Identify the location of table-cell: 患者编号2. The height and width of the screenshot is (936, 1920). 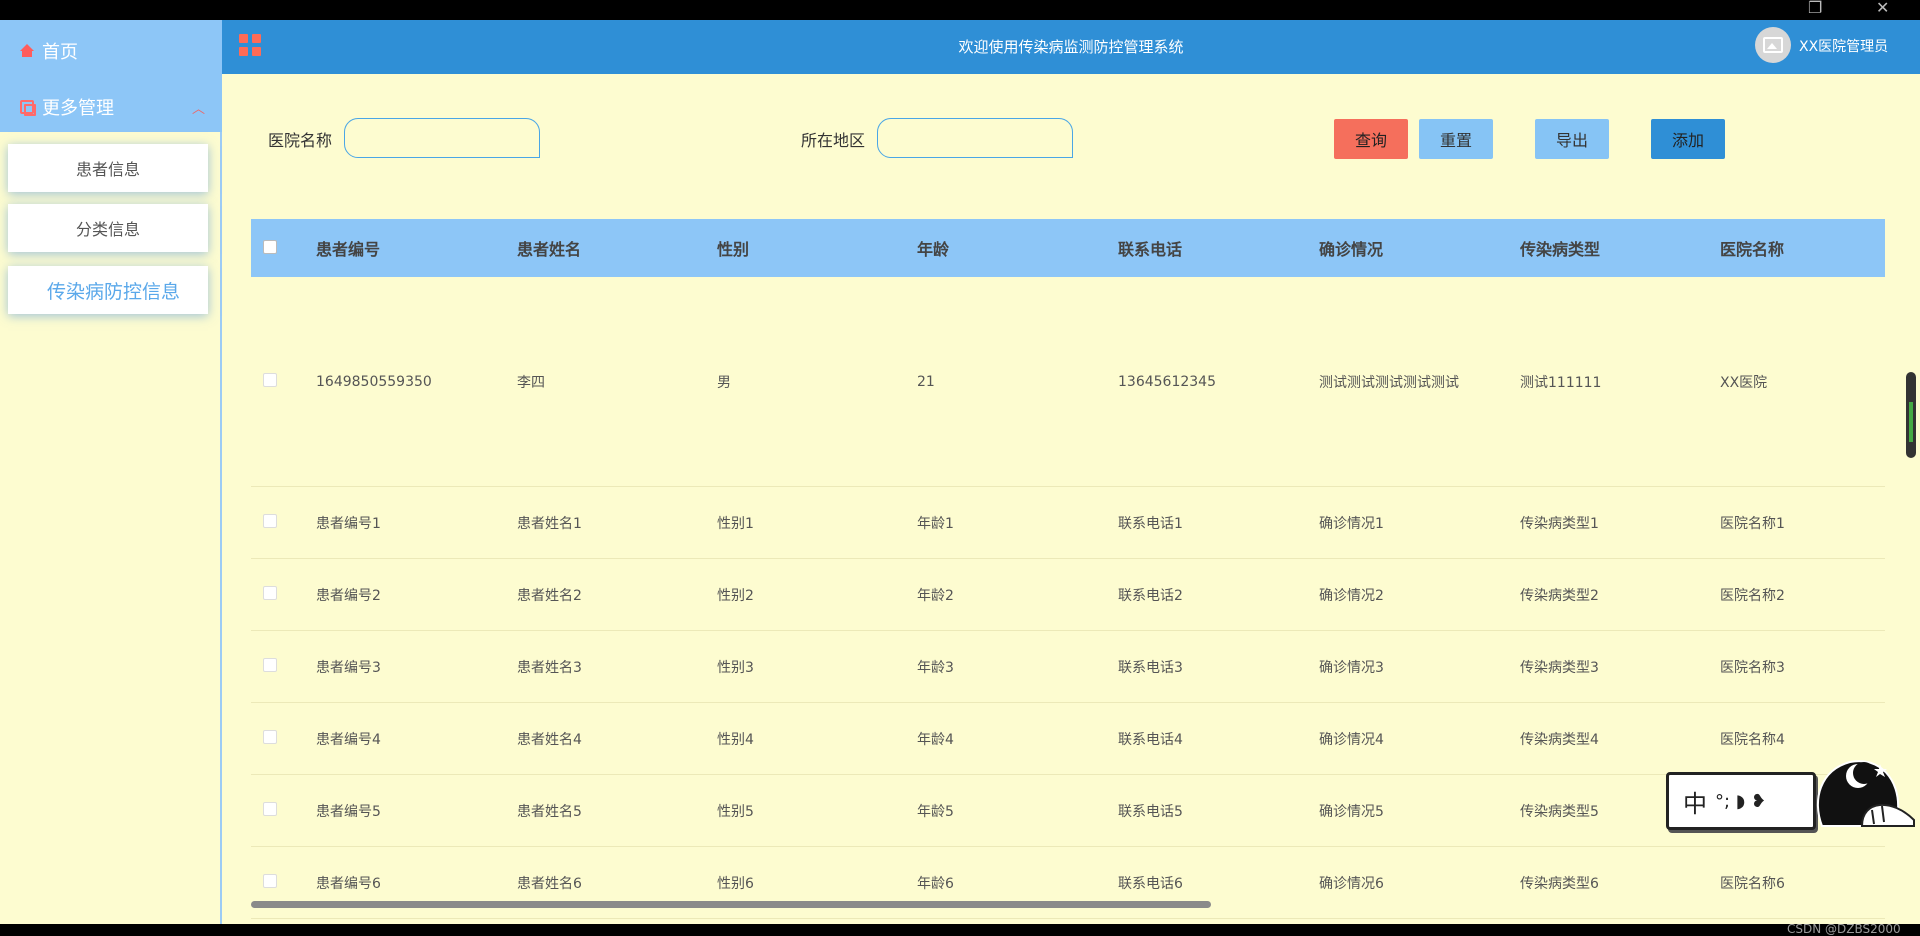
(348, 595).